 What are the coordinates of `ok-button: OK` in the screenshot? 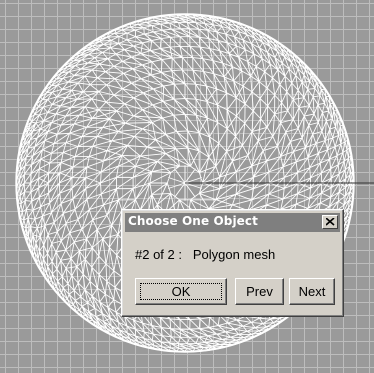 It's located at (181, 291).